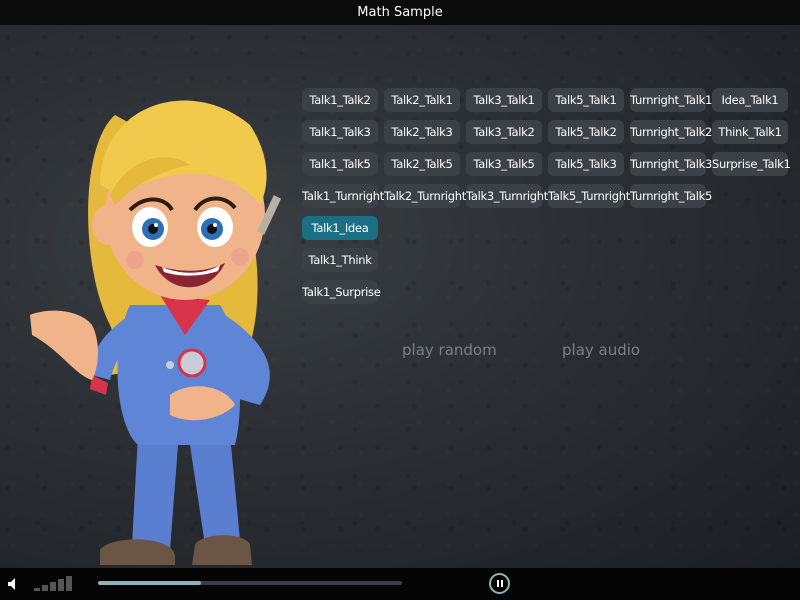 Image resolution: width=800 pixels, height=600 pixels. I want to click on button-talk1-surprise: Talk1_Surprise, so click(341, 292).